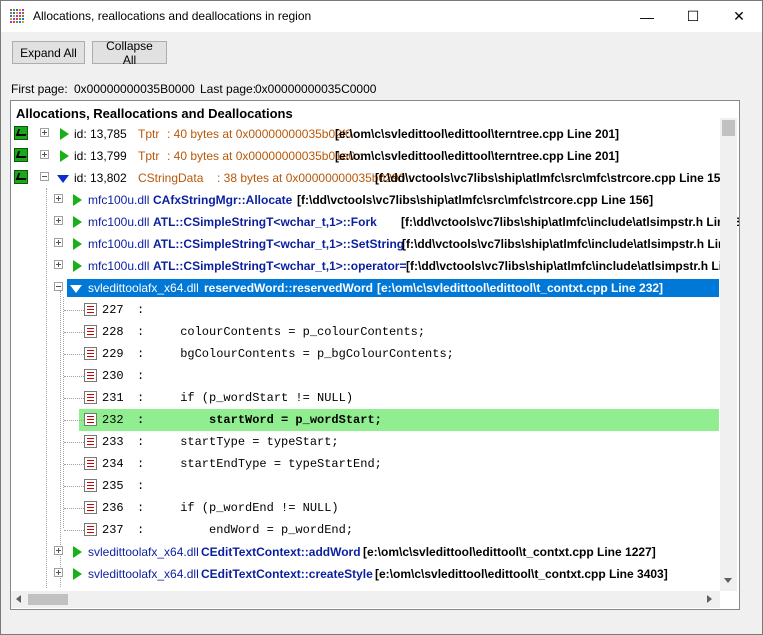 The width and height of the screenshot is (763, 635). What do you see at coordinates (365, 599) in the screenshot?
I see `horizontal-scrollbar` at bounding box center [365, 599].